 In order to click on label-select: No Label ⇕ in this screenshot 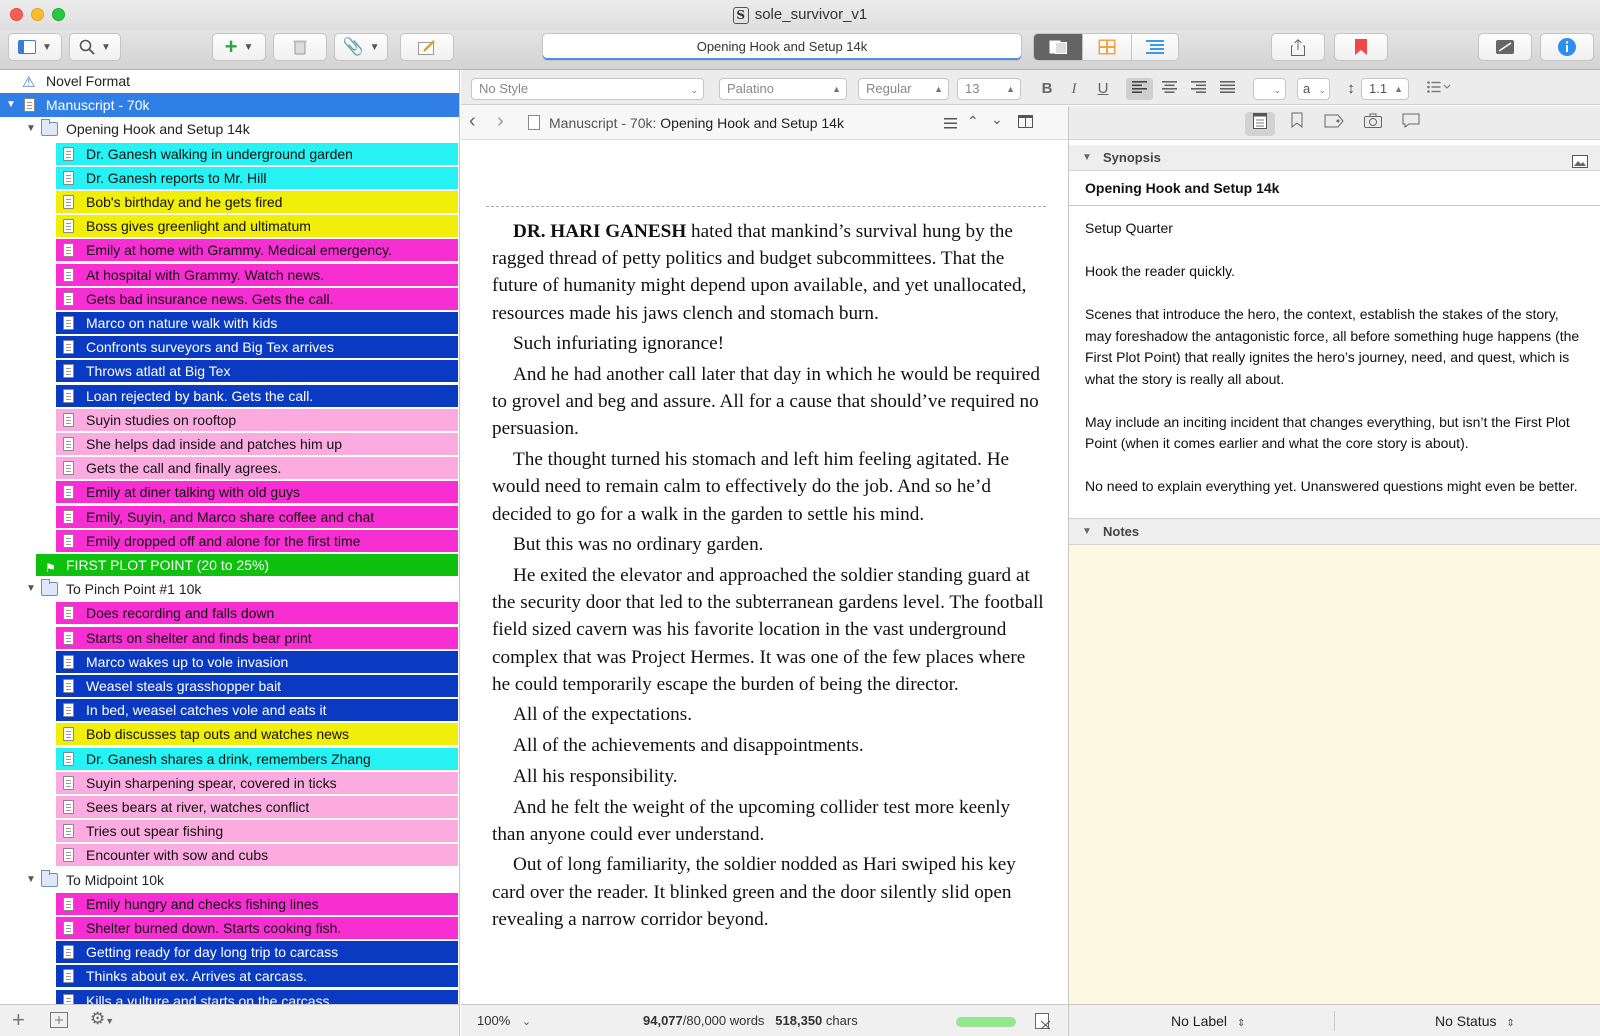, I will do `click(1208, 1021)`.